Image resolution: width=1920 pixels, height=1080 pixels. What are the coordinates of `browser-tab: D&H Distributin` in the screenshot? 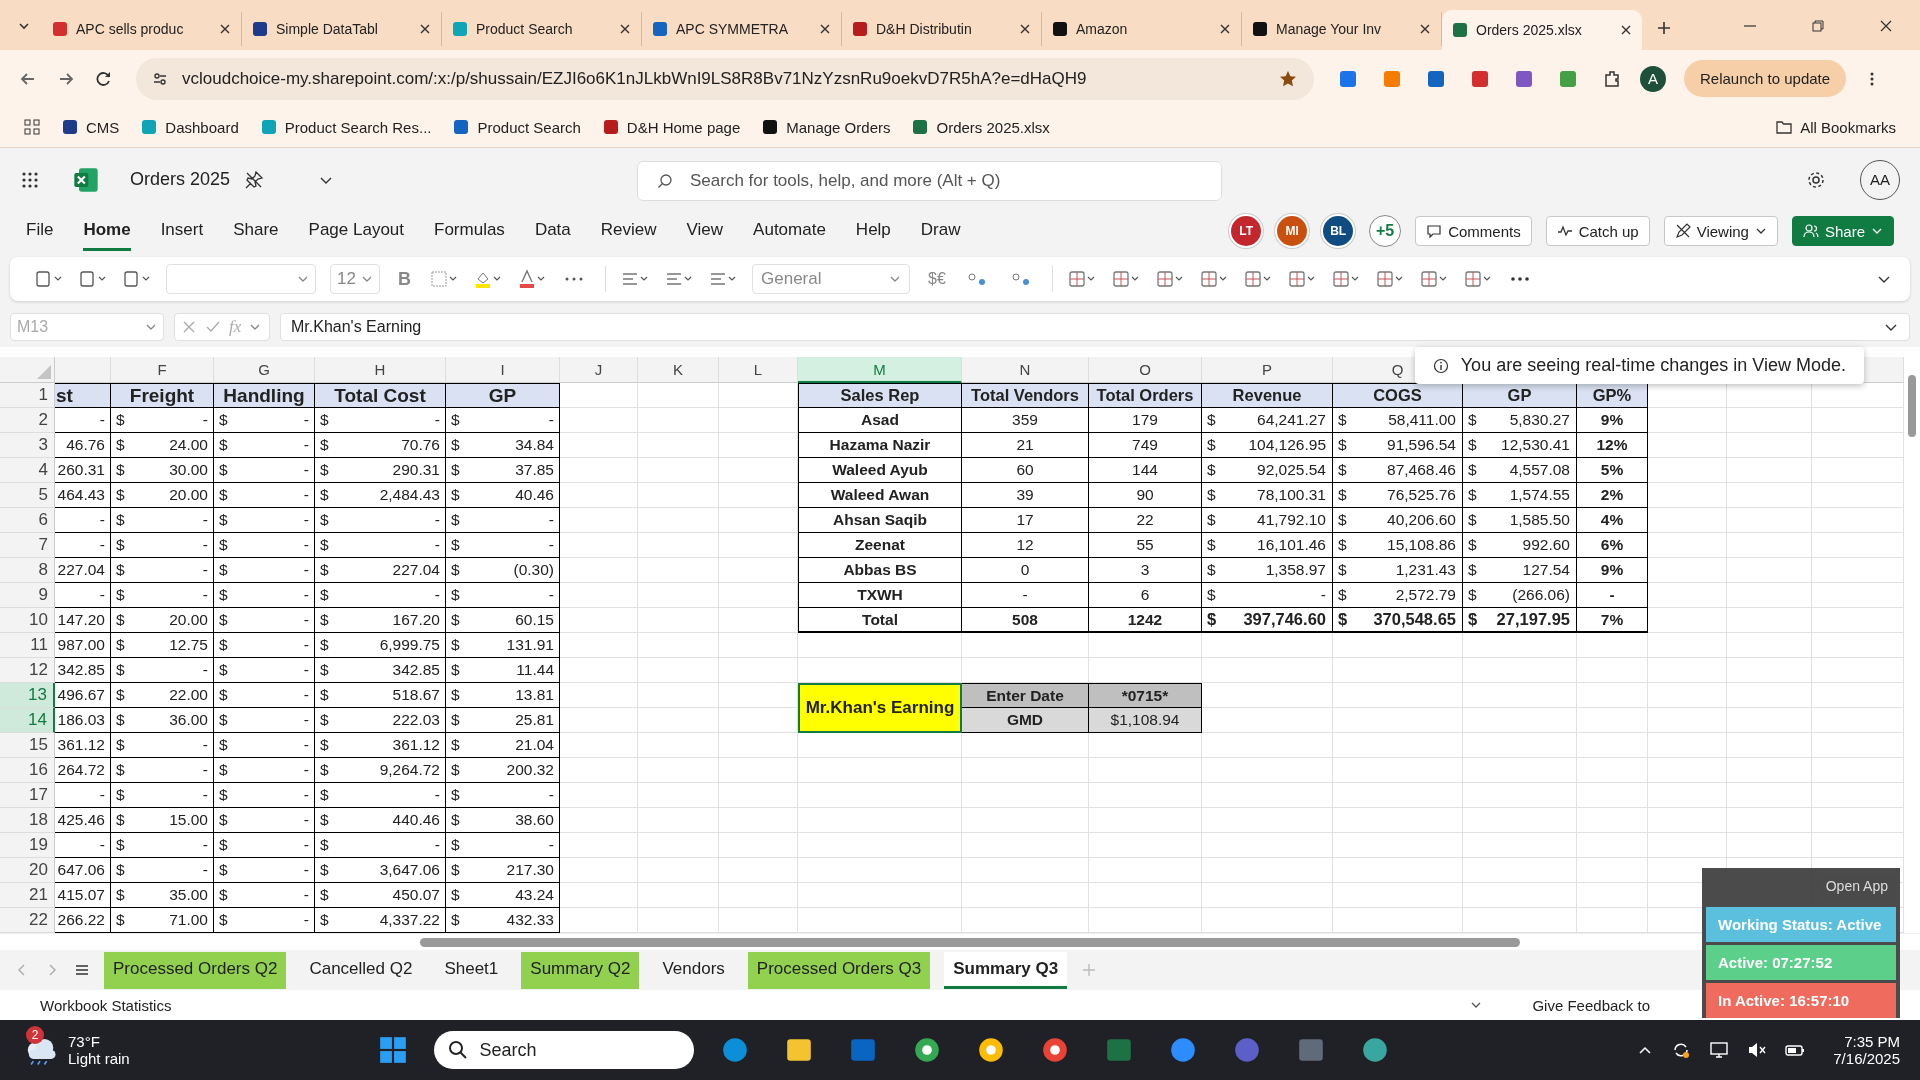 It's located at (942, 28).